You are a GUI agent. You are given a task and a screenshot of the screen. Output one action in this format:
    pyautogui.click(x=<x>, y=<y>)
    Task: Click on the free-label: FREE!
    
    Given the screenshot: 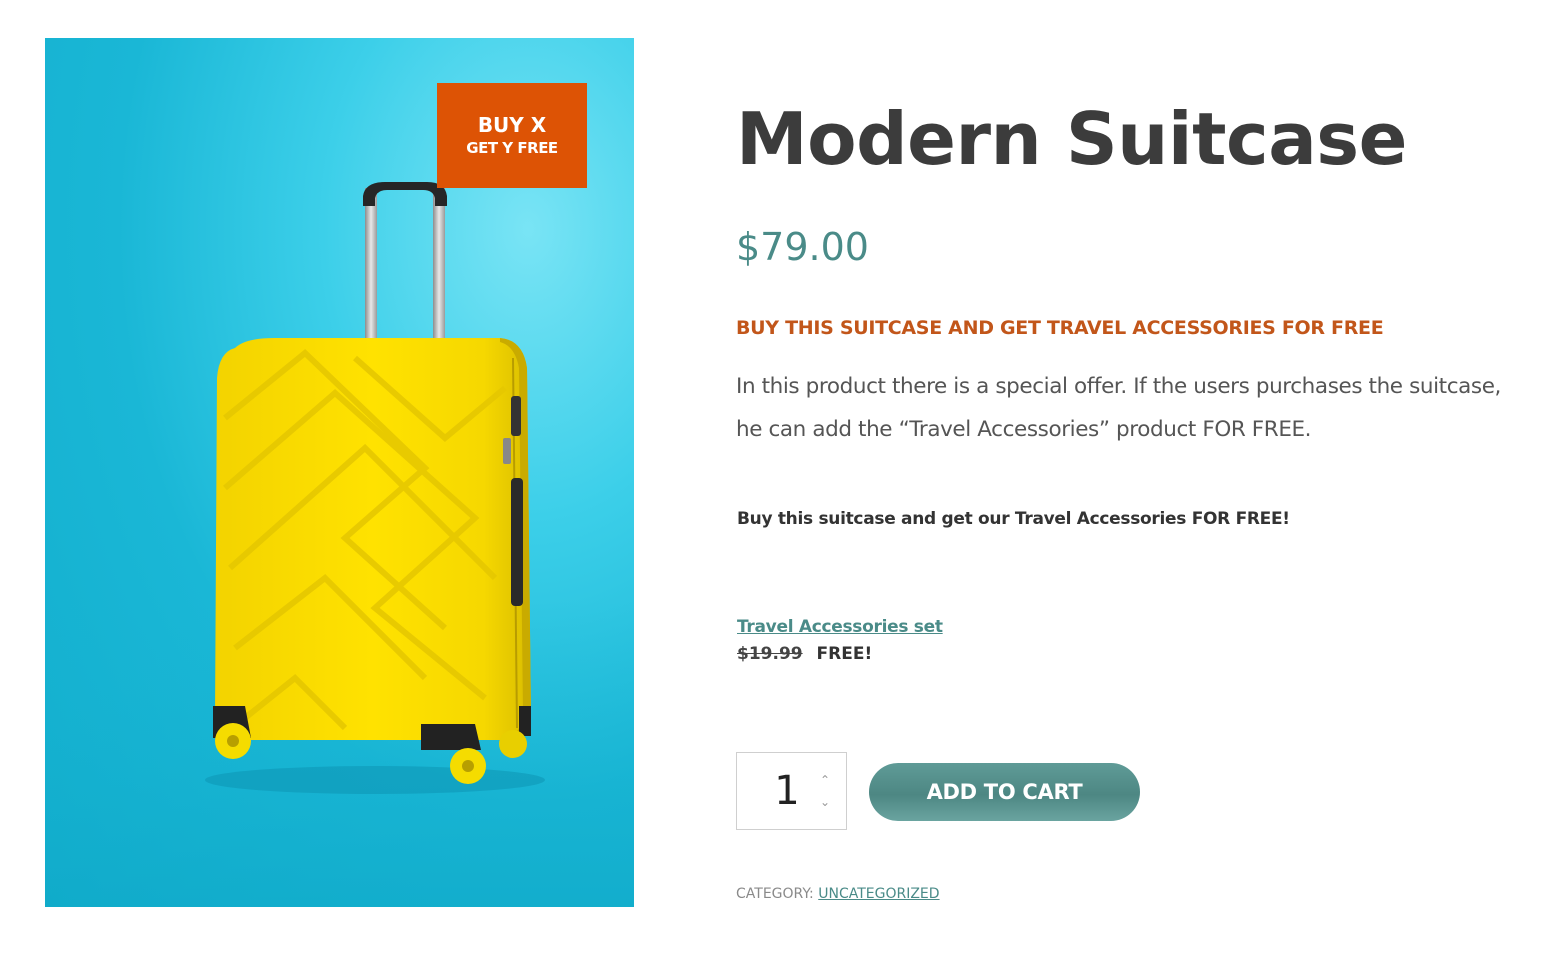 What is the action you would take?
    pyautogui.click(x=844, y=654)
    